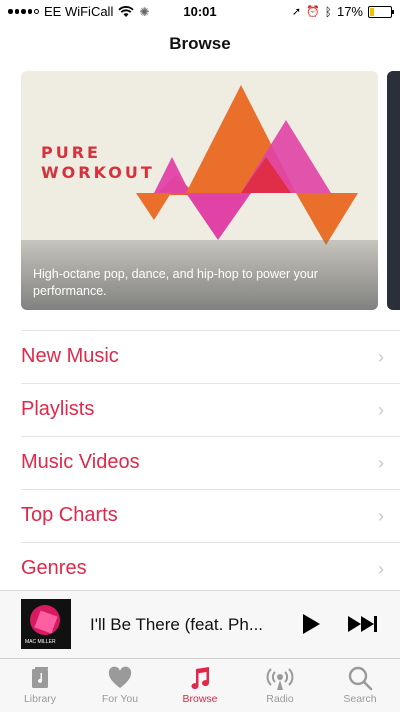  Describe the element at coordinates (280, 679) in the screenshot. I see `radio-icon` at that location.